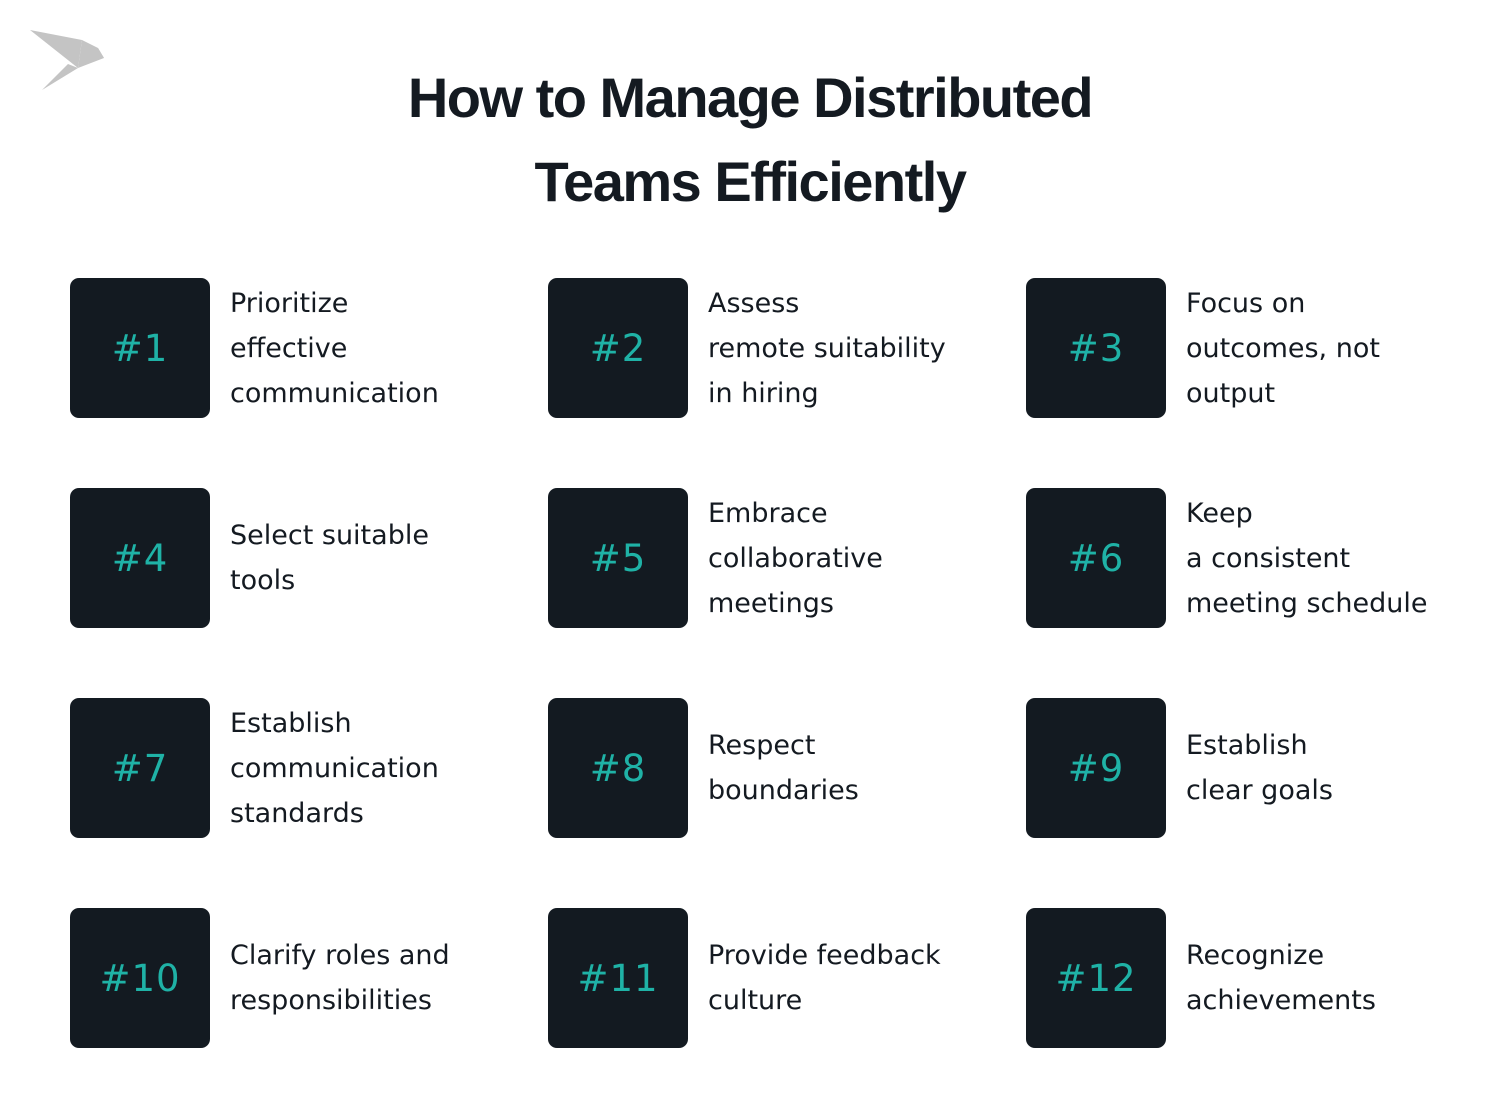 The width and height of the screenshot is (1500, 1115). Describe the element at coordinates (331, 1000) in the screenshot. I see `tip-label-line: responsibilities` at that location.